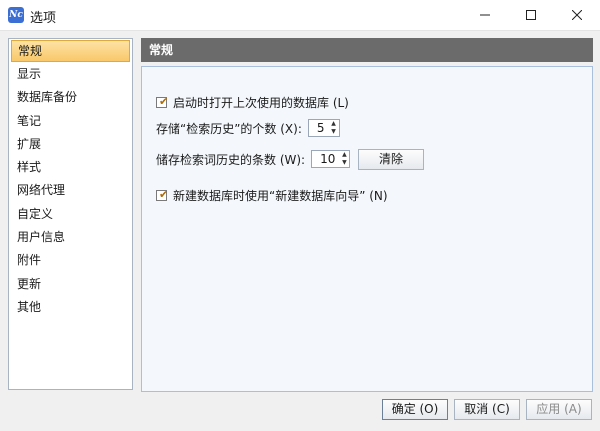 This screenshot has width=600, height=431. I want to click on open-last-db-checkbox: ✔, so click(162, 101).